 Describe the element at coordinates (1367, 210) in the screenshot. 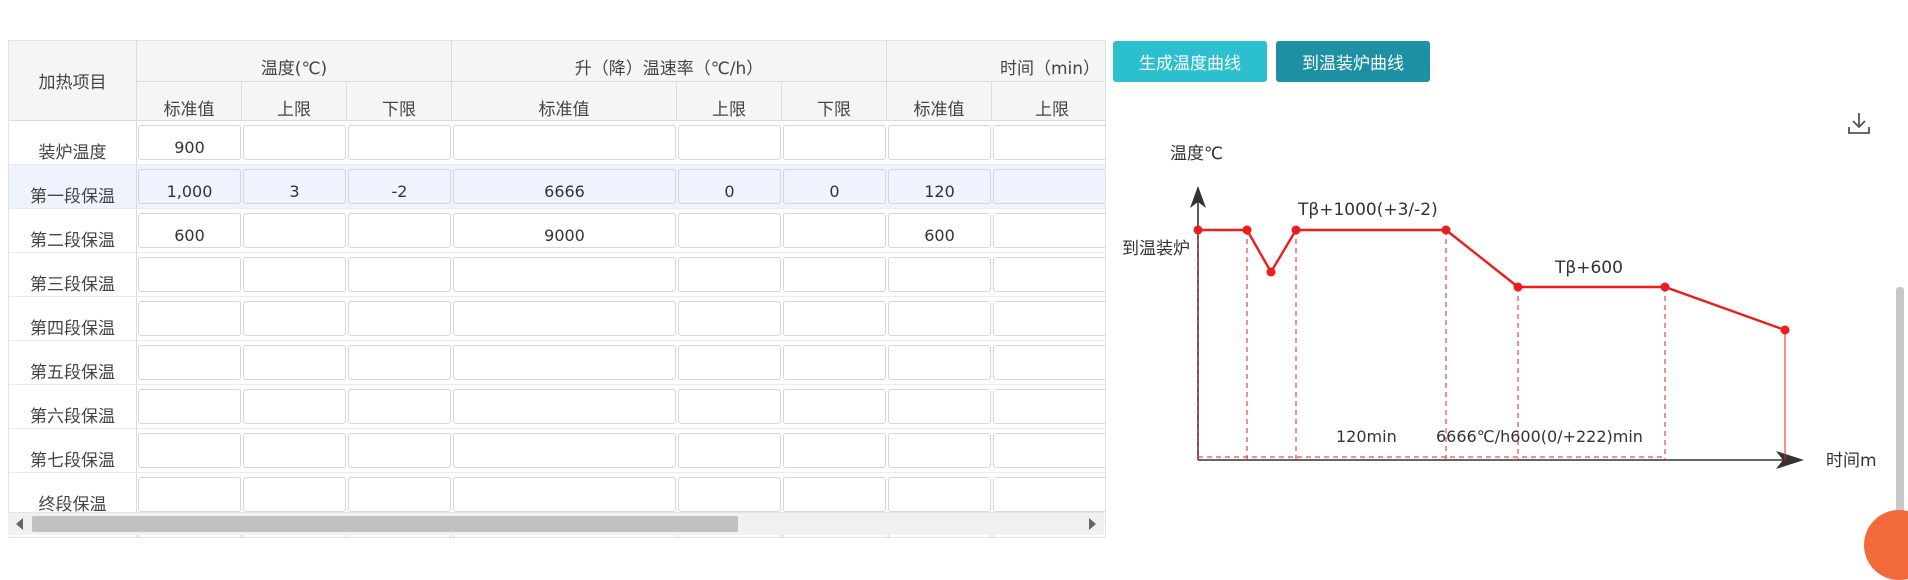

I see `stage1-label: Tβ+1000(+3/-2)` at that location.